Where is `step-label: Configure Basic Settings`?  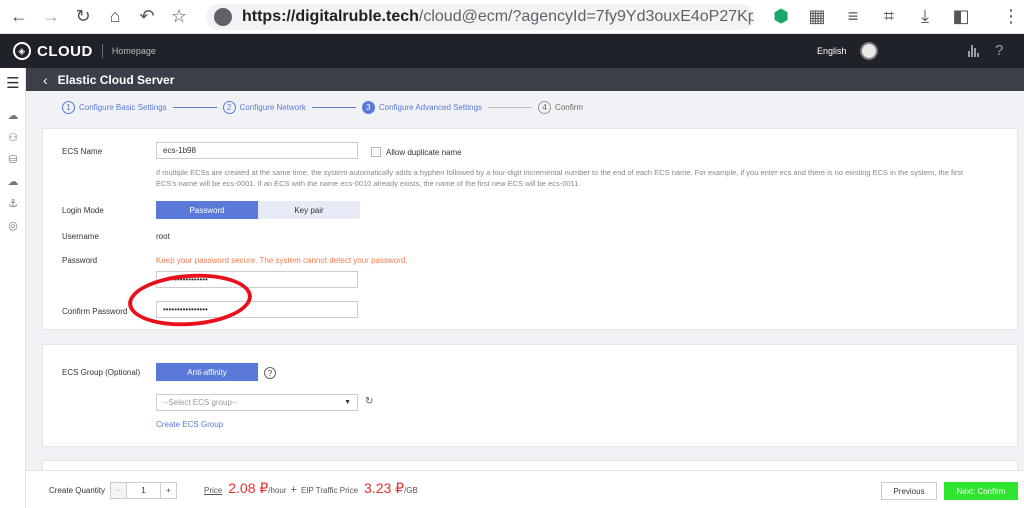
step-label: Configure Basic Settings is located at coordinates (123, 107).